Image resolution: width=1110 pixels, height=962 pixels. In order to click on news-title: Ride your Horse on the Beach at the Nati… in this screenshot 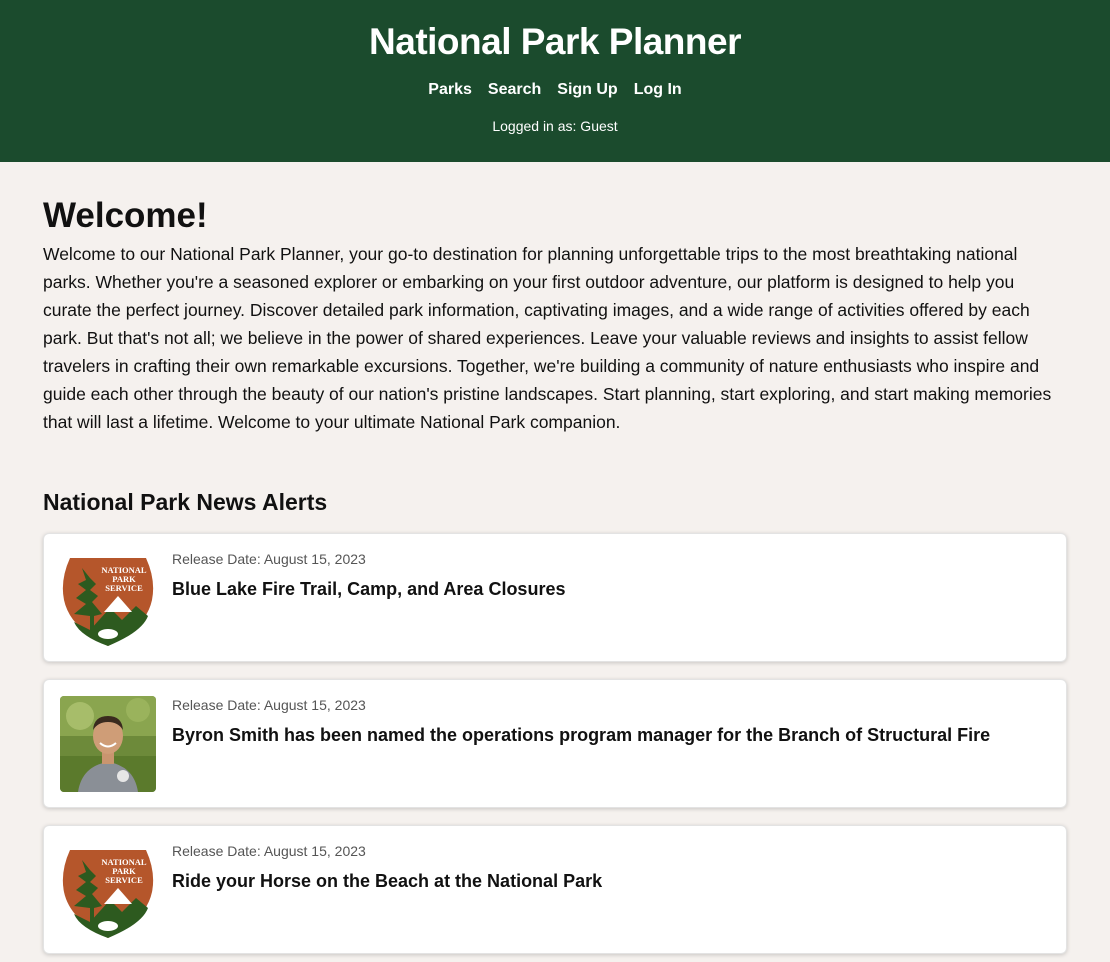, I will do `click(387, 881)`.